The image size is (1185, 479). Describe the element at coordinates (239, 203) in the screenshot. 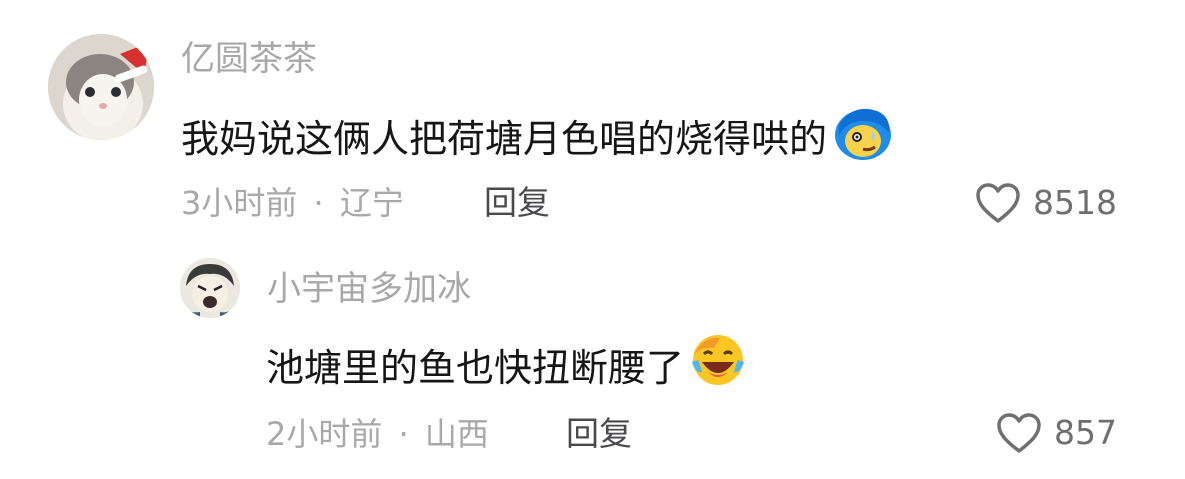

I see `comment-time: 3小时前` at that location.